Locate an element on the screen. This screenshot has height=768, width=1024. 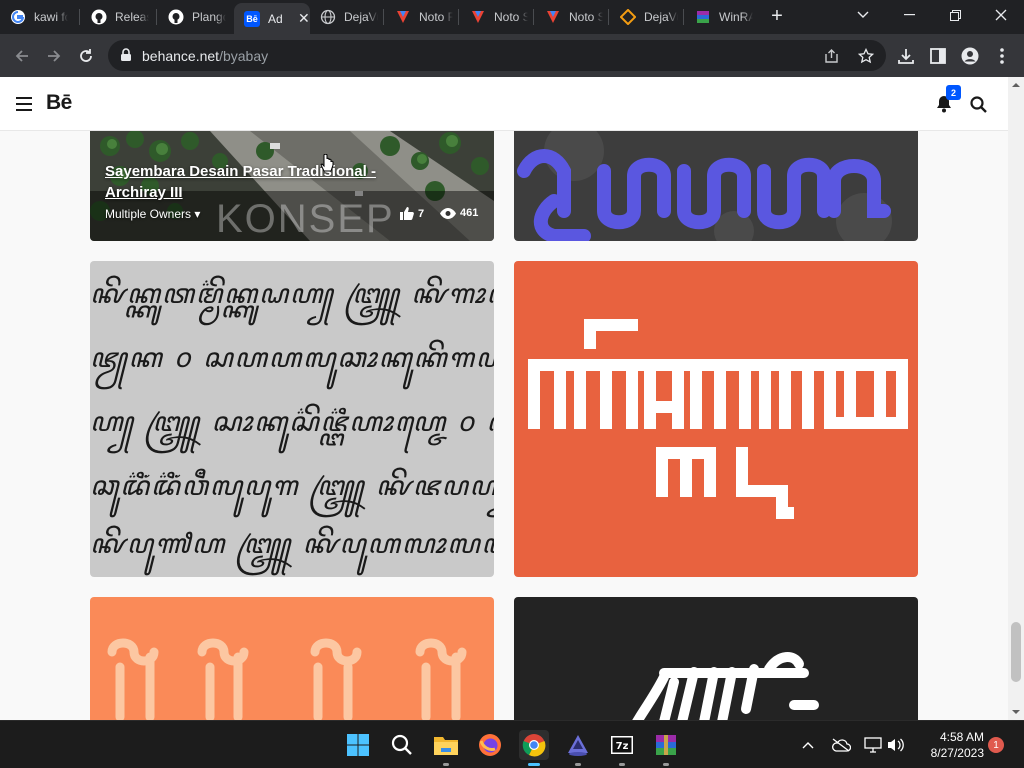
mouse-cursor-icon is located at coordinates (327, 163).